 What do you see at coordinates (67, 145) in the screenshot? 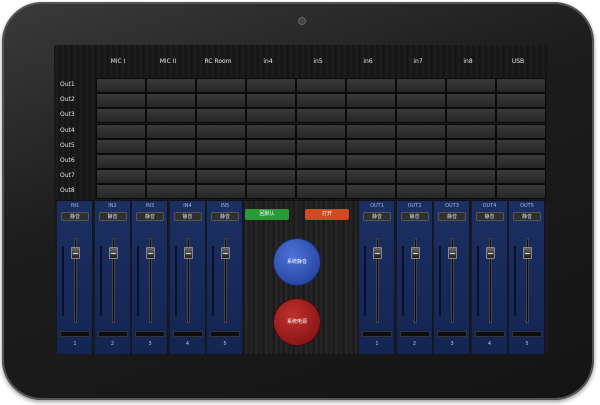
I see `row-label-5: Out5` at bounding box center [67, 145].